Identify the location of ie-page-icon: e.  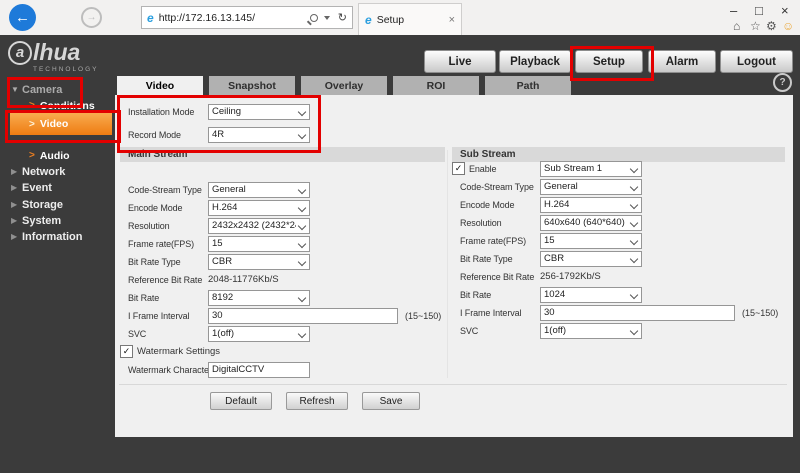
(150, 17).